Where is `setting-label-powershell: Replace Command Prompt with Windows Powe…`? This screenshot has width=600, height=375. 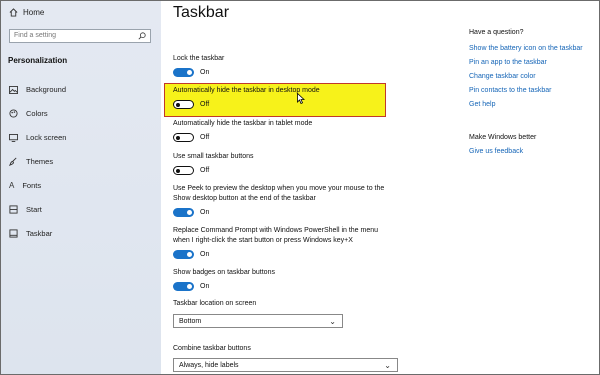 setting-label-powershell: Replace Command Prompt with Windows Powe… is located at coordinates (275, 236).